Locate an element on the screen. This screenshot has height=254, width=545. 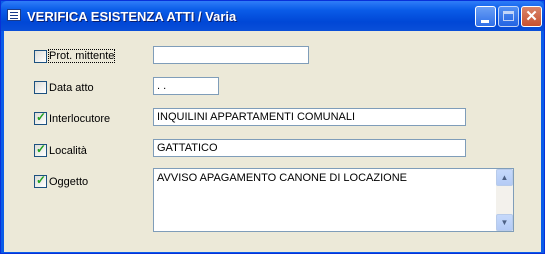
checkbox-prot-mittente is located at coordinates (40, 56).